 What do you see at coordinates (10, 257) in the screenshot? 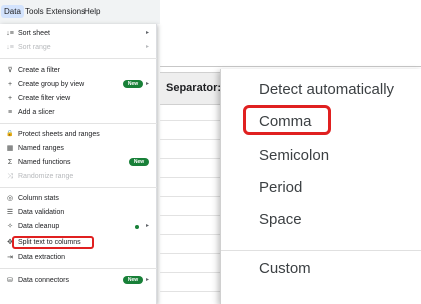
I see `extraction-icon: ⇥` at bounding box center [10, 257].